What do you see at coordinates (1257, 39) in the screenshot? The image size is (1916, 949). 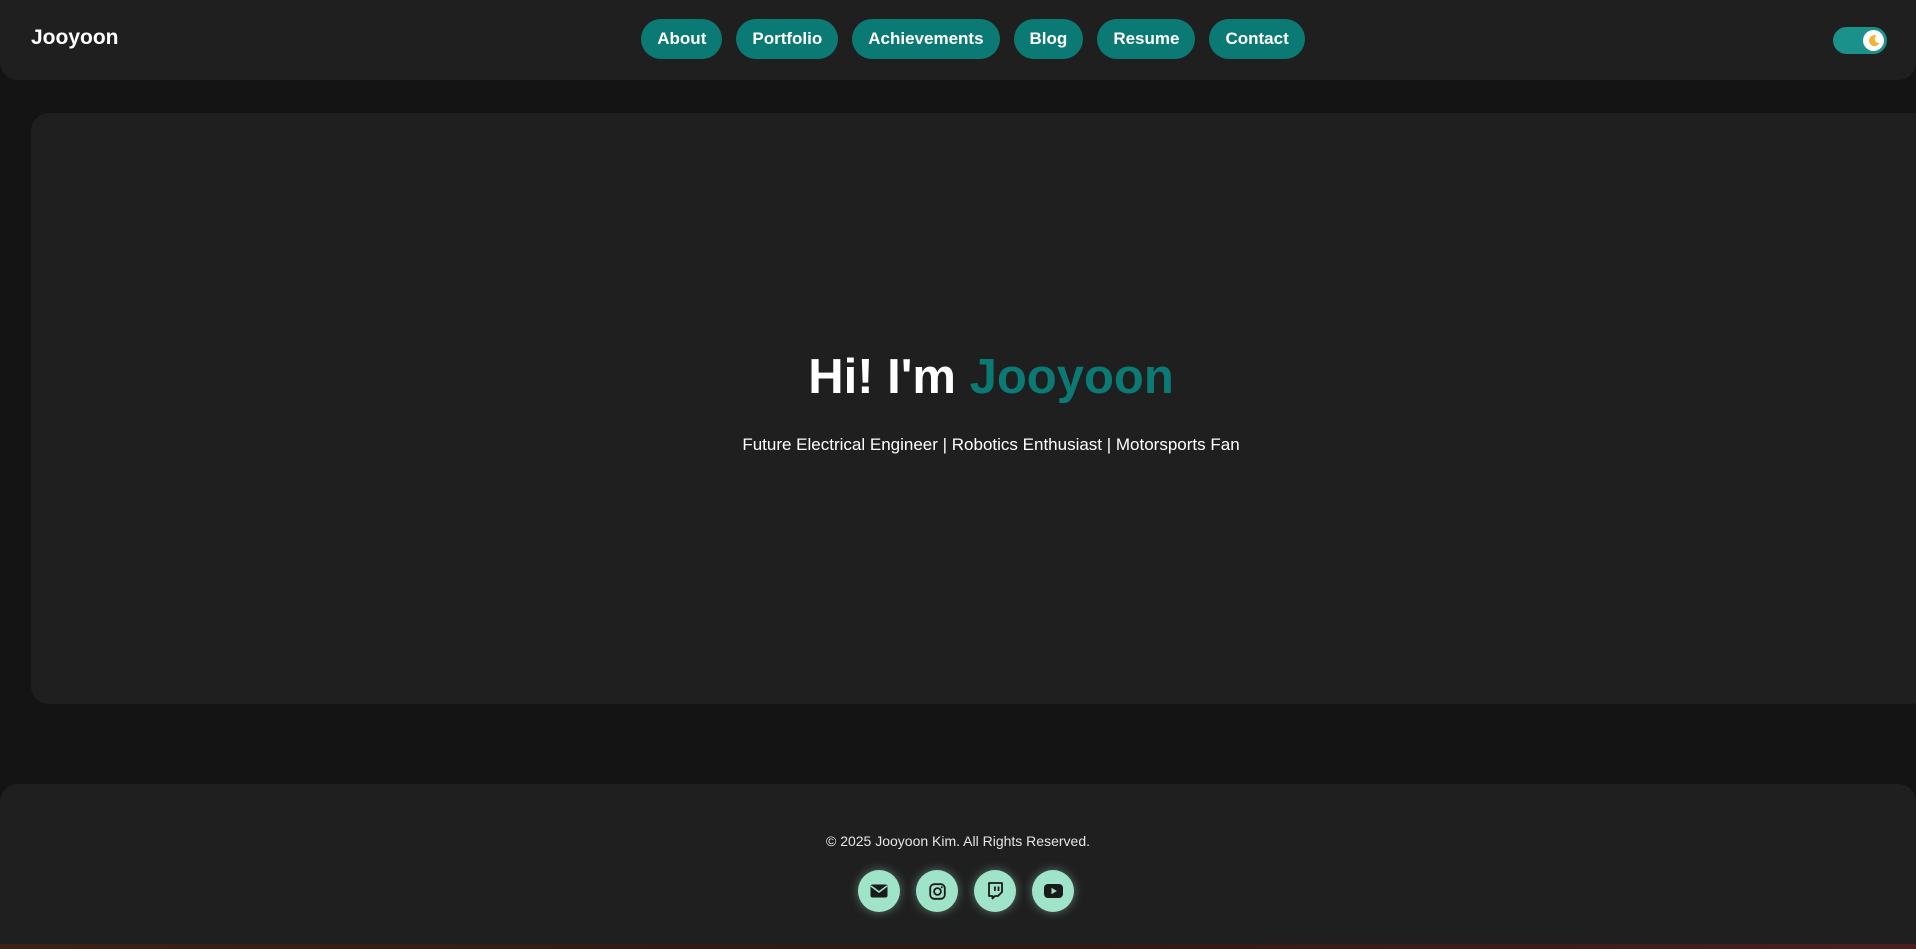 I see `nav-contact-button: Contact` at bounding box center [1257, 39].